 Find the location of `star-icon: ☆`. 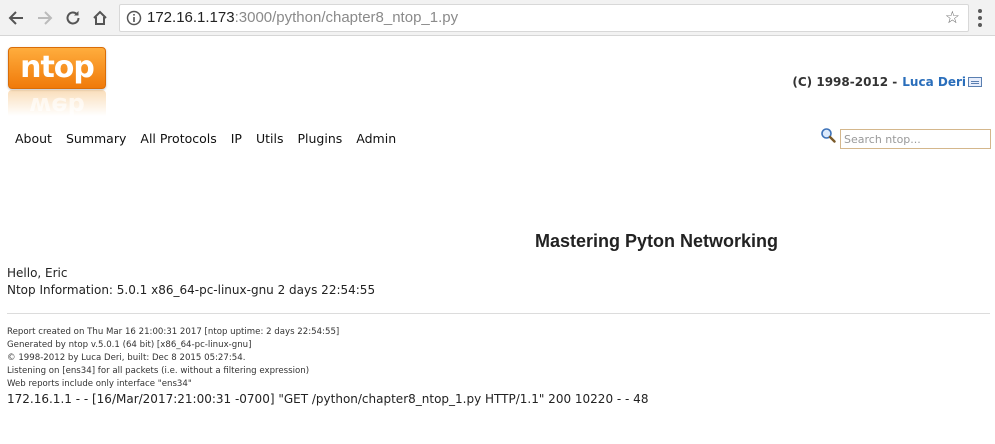

star-icon: ☆ is located at coordinates (952, 18).